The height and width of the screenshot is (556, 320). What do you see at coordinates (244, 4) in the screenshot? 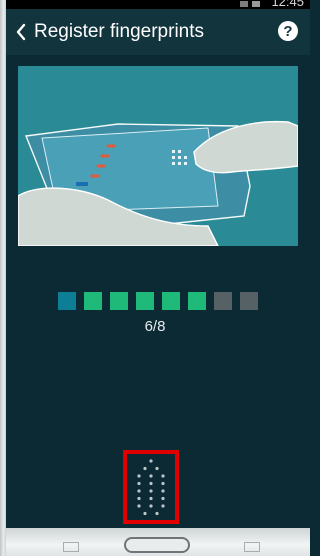
I see `signal-icon` at bounding box center [244, 4].